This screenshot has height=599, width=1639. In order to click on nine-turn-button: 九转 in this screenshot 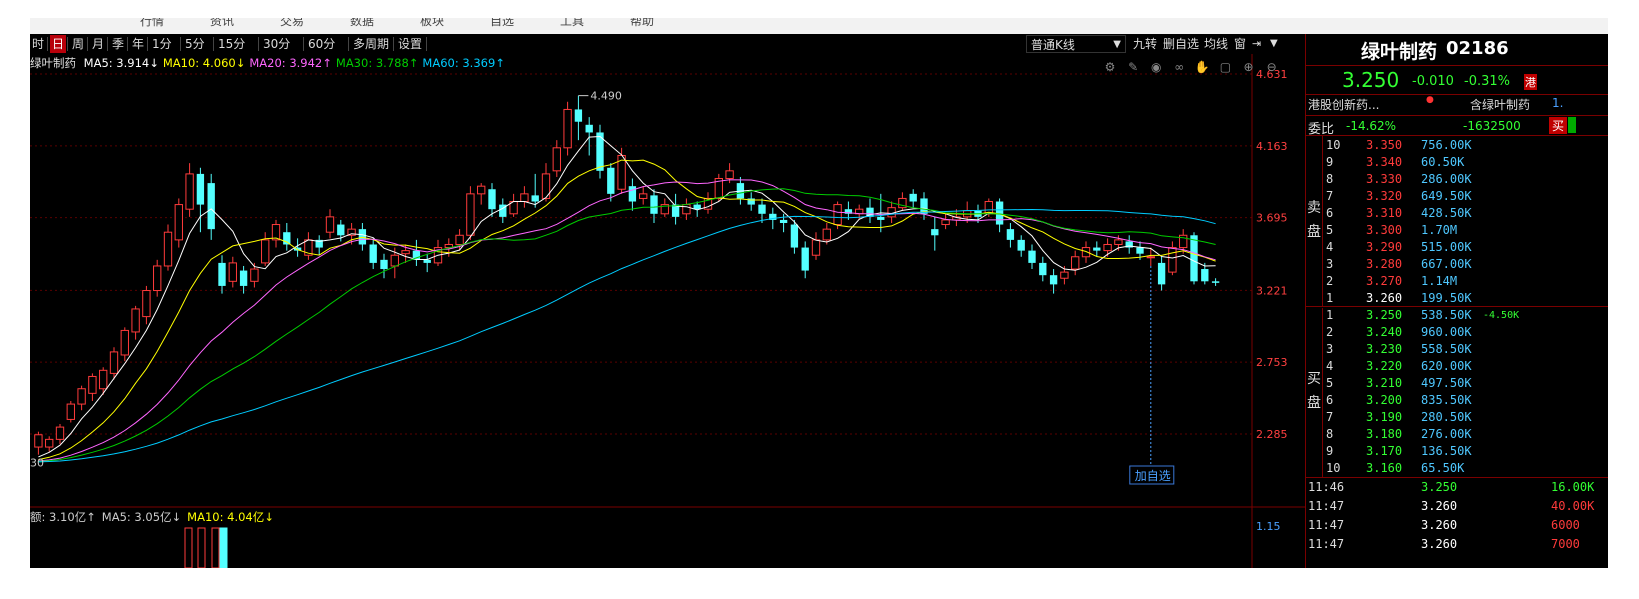, I will do `click(1145, 44)`.